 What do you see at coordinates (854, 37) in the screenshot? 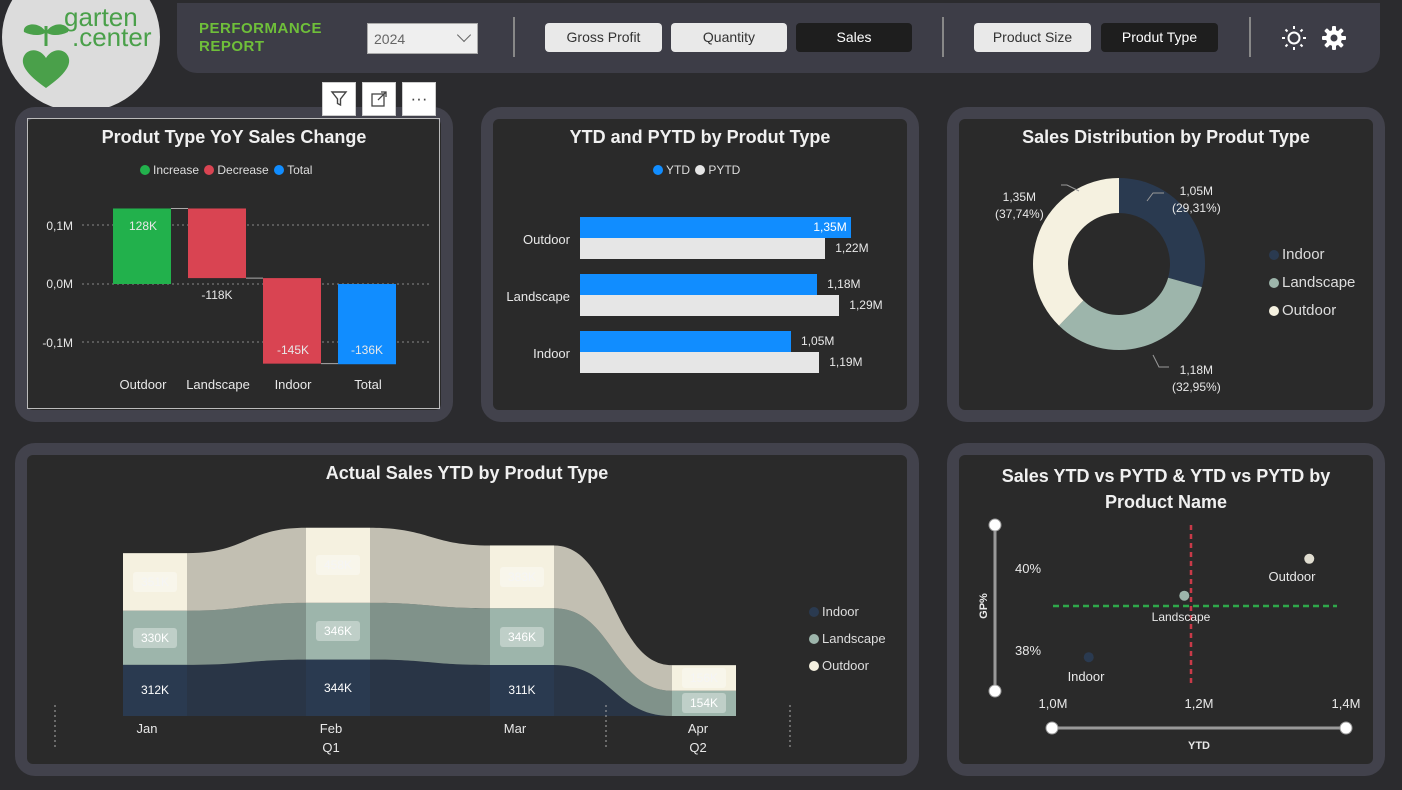
I see `sales-button: Sales` at bounding box center [854, 37].